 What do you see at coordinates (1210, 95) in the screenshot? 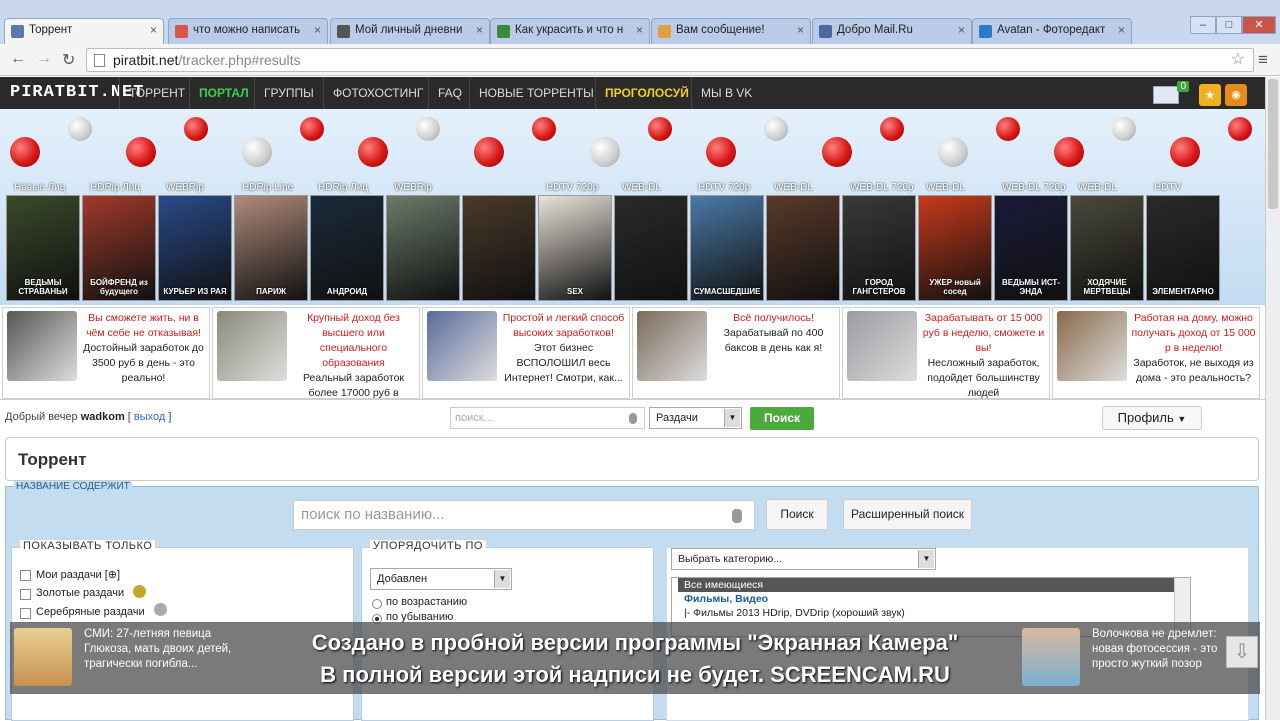
I see `favorites-icon: ★` at bounding box center [1210, 95].